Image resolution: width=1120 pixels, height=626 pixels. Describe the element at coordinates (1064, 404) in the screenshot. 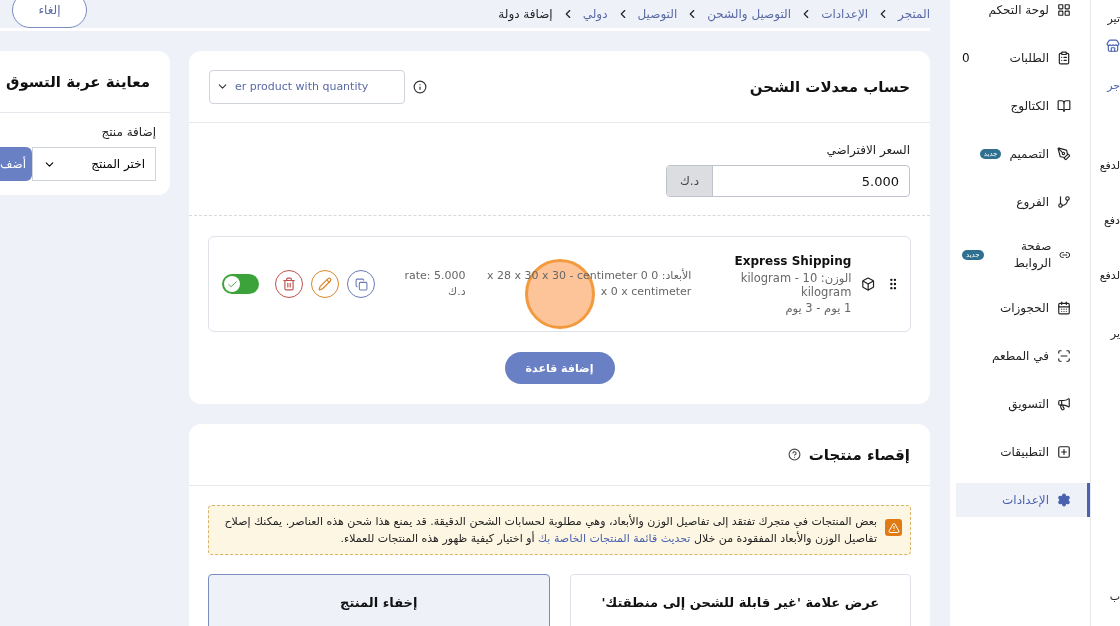

I see `megaphone-icon` at that location.